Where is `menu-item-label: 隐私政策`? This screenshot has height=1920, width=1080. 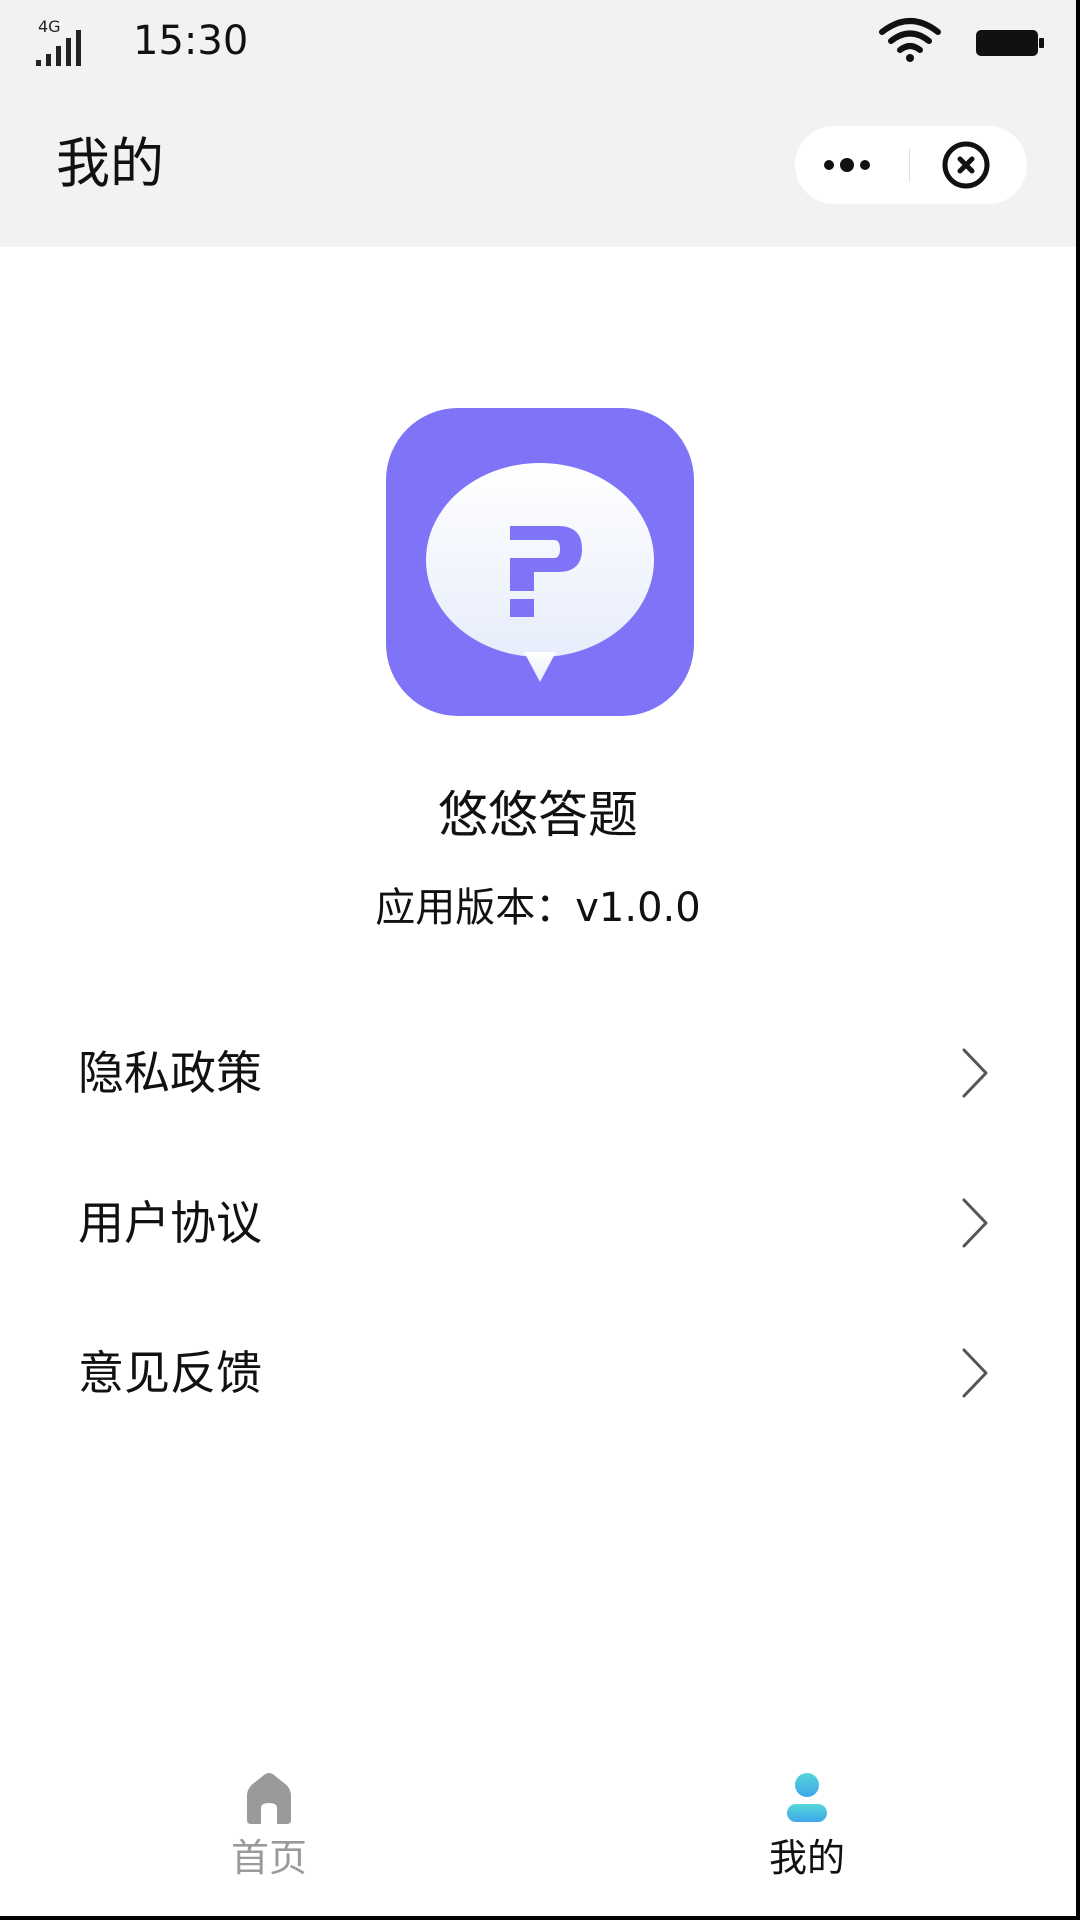 menu-item-label: 隐私政策 is located at coordinates (170, 1073).